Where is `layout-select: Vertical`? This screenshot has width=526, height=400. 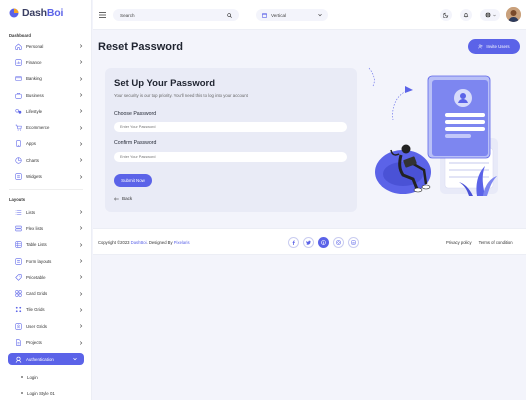 layout-select: Vertical is located at coordinates (292, 15).